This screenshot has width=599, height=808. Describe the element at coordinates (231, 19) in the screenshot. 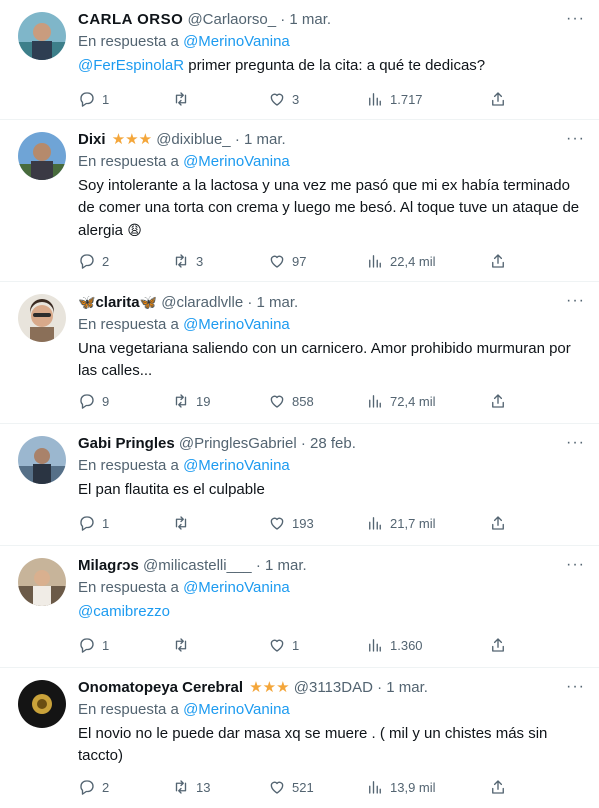

I see `user-handle: @Carlaorso_` at that location.